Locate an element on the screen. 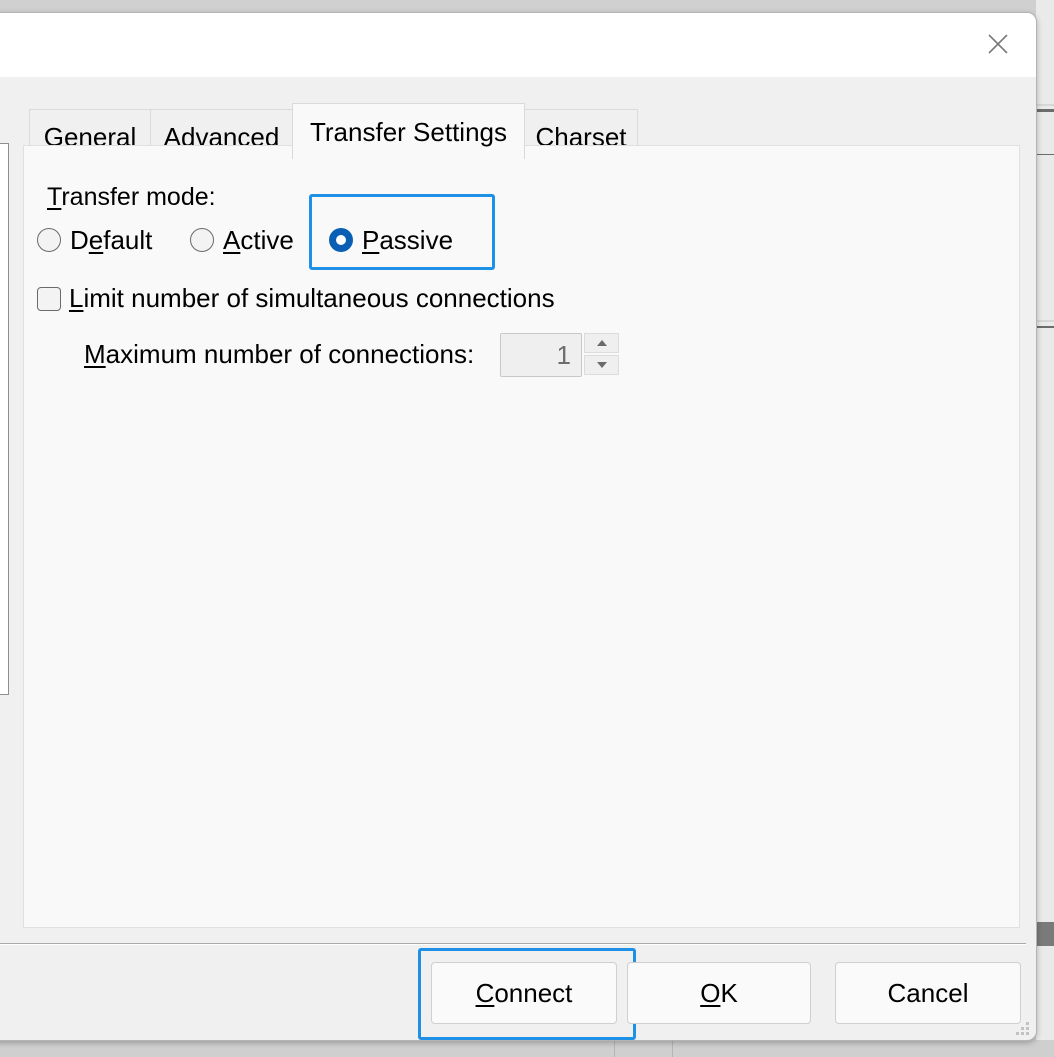 The image size is (1054, 1057). radio-label: Default is located at coordinates (111, 239).